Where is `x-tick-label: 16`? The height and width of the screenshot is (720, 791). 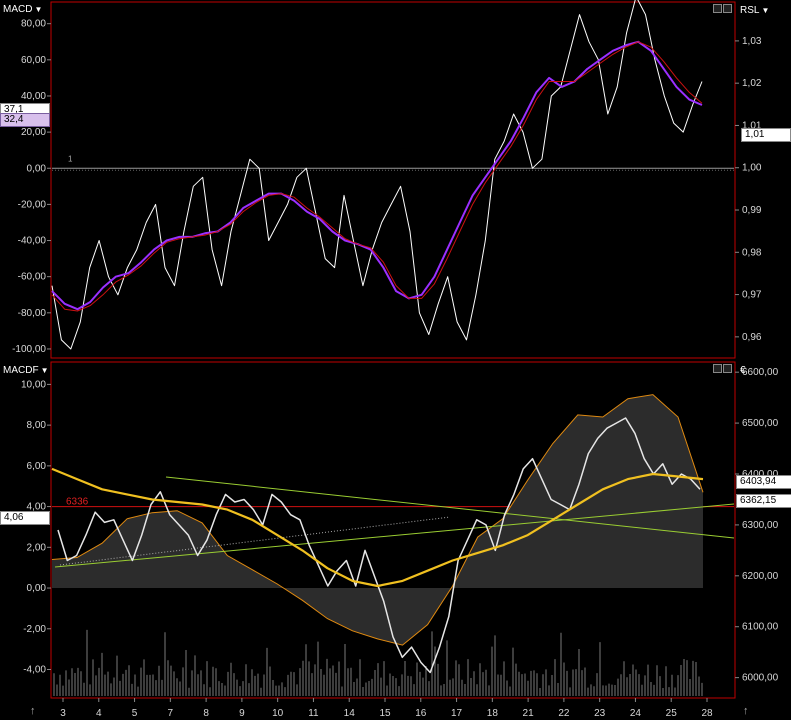 x-tick-label: 16 is located at coordinates (421, 713).